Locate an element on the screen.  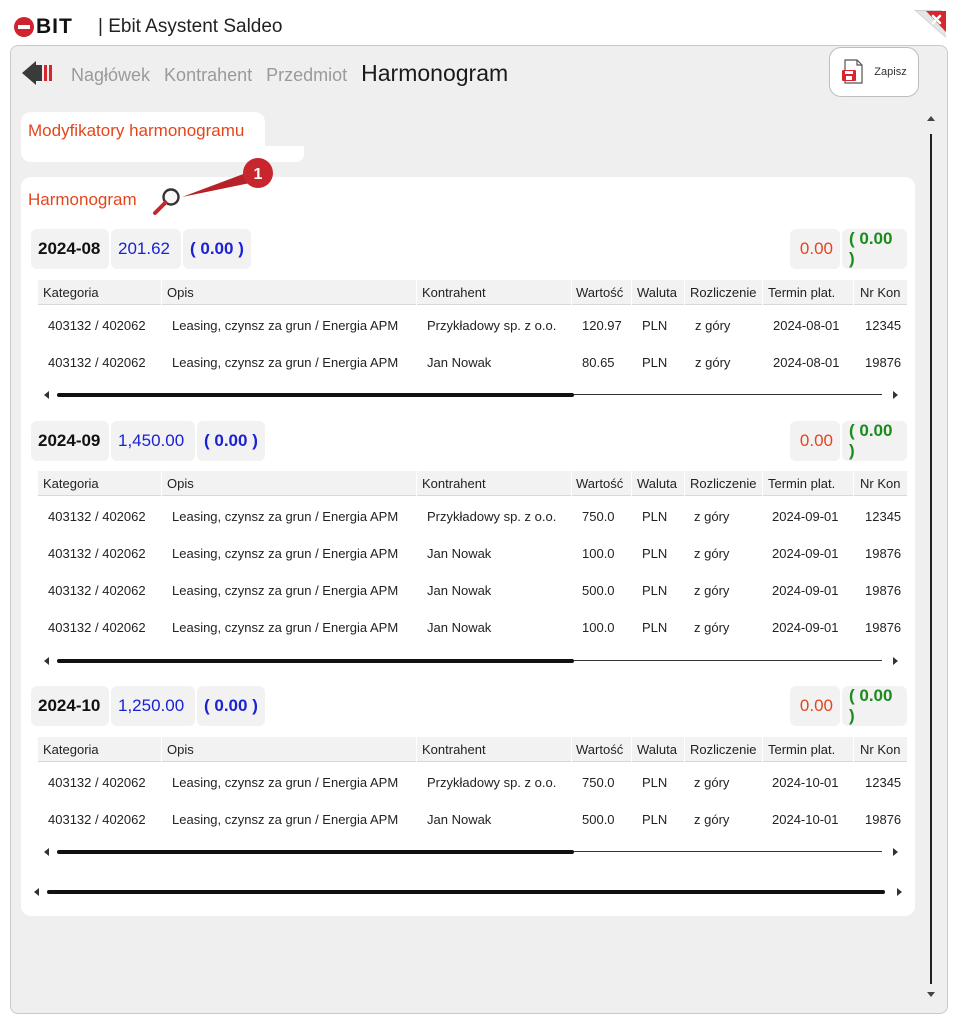
month-label: 2024-08 is located at coordinates (69, 248).